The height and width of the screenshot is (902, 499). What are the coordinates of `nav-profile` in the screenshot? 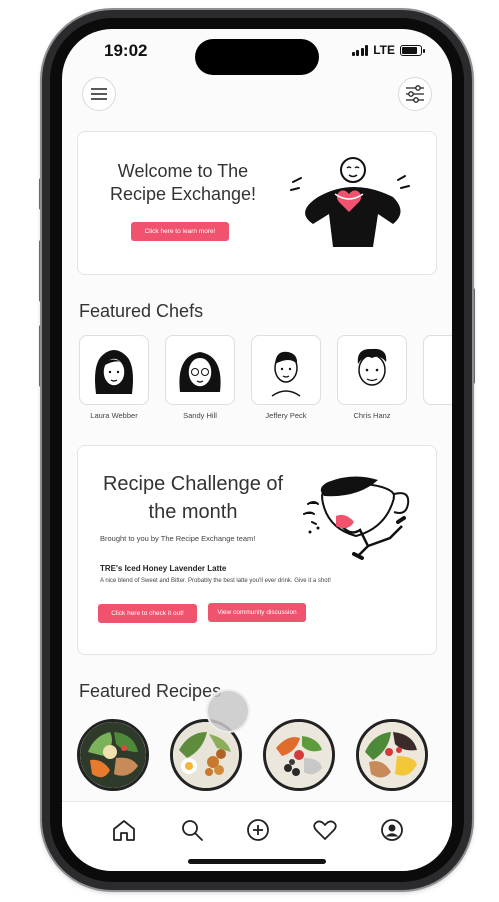 It's located at (392, 830).